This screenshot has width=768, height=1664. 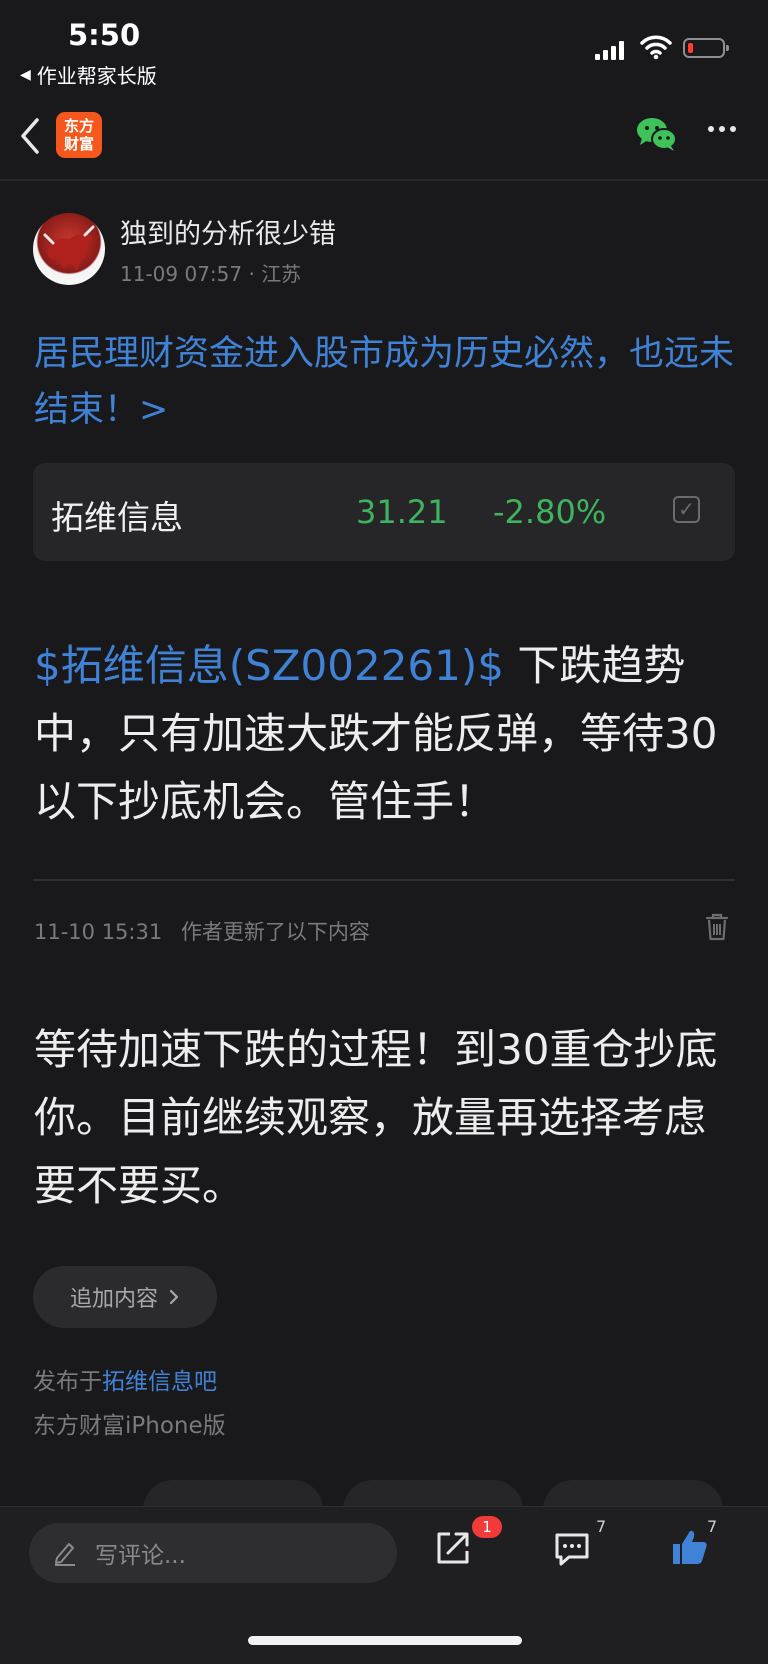 What do you see at coordinates (96, 76) in the screenshot?
I see `back-app-label: 作业帮家长版` at bounding box center [96, 76].